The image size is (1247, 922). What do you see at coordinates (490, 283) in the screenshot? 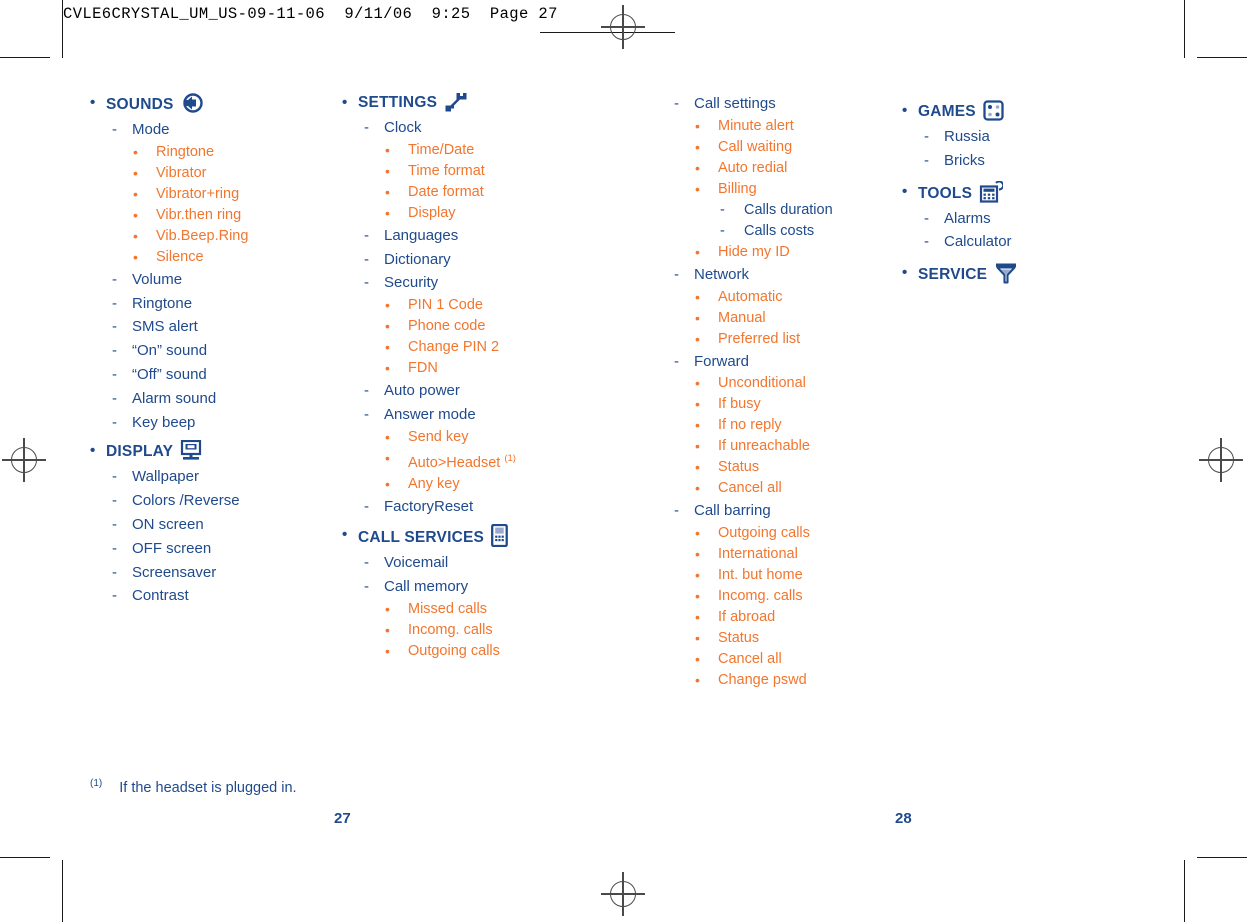
I see `menu-item: - Security` at bounding box center [490, 283].